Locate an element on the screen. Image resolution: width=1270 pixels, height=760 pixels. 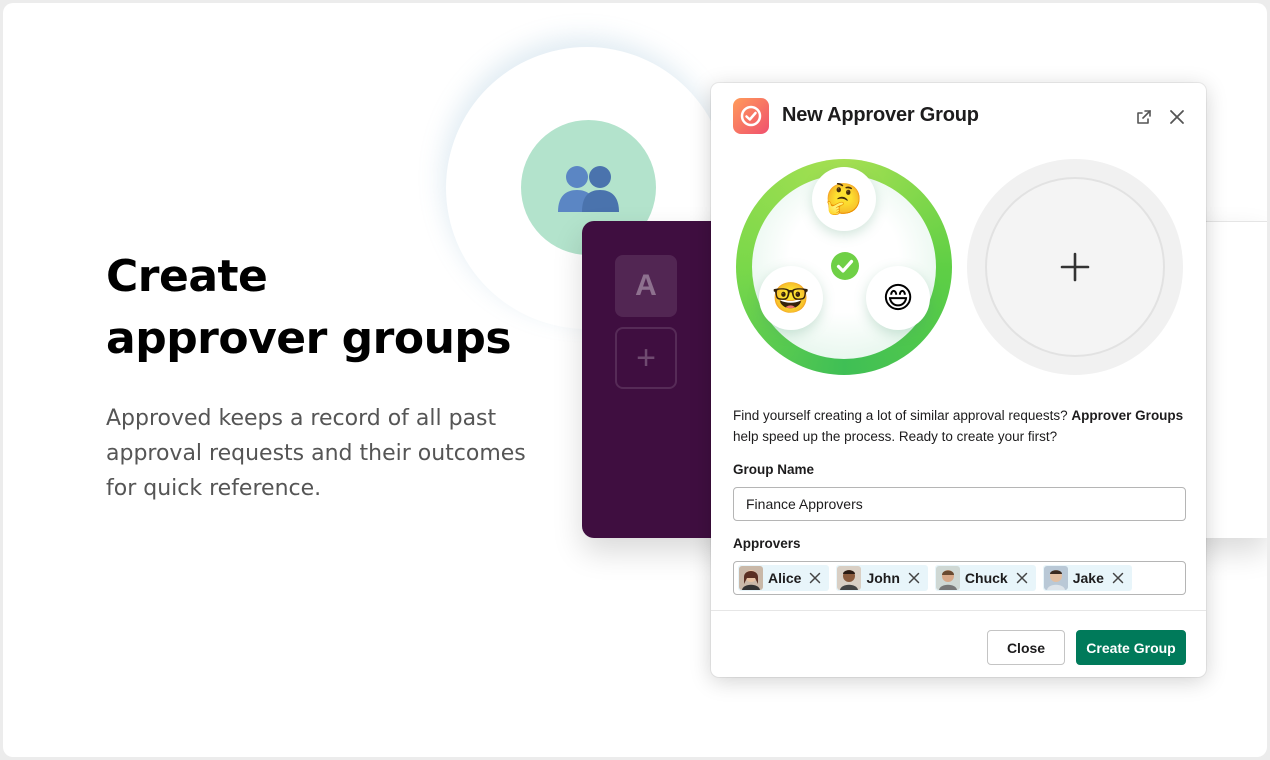
group-name-label: Group Name is located at coordinates (774, 469).